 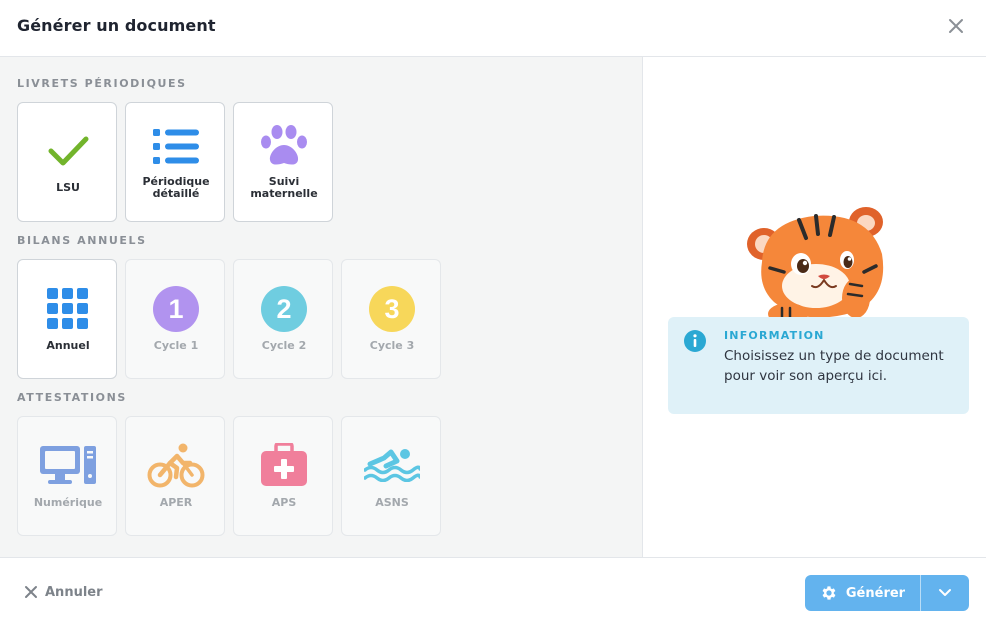 What do you see at coordinates (68, 345) in the screenshot?
I see `card-label: Annuel` at bounding box center [68, 345].